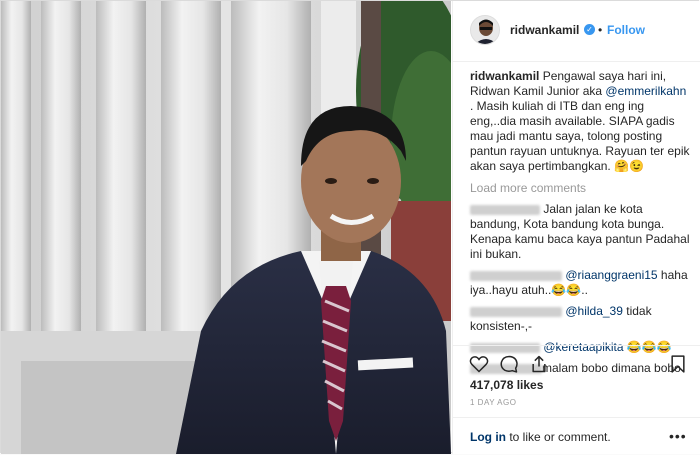  Describe the element at coordinates (479, 364) in the screenshot. I see `heart-icon` at that location.